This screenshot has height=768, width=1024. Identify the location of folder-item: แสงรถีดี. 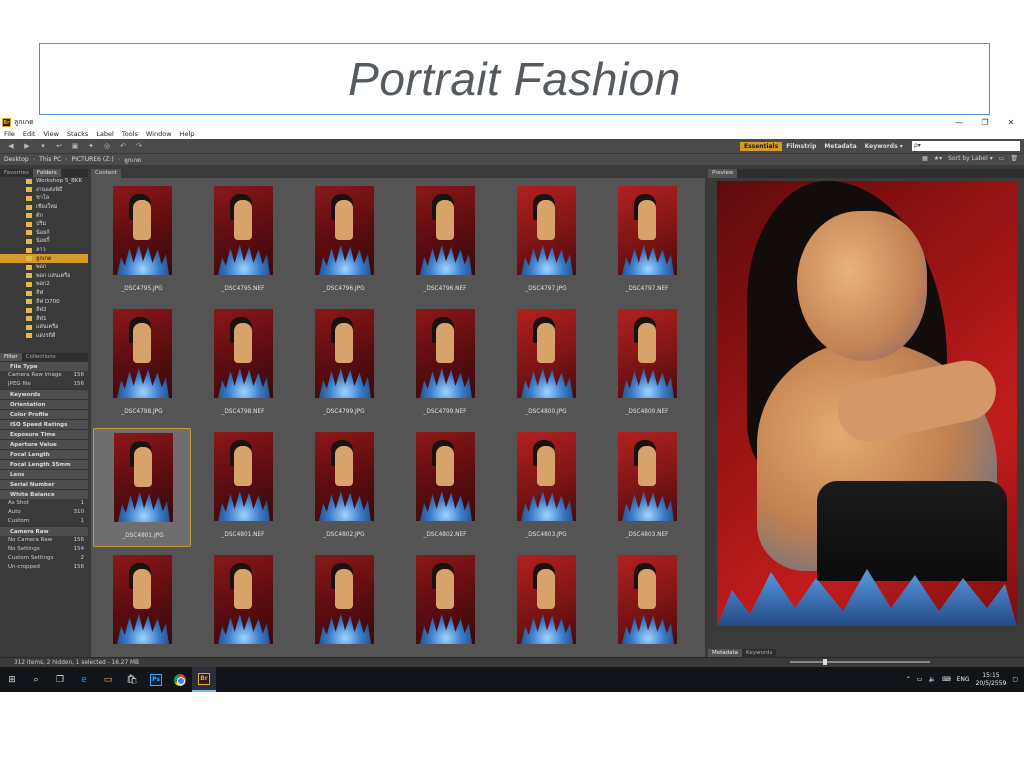
(44, 336).